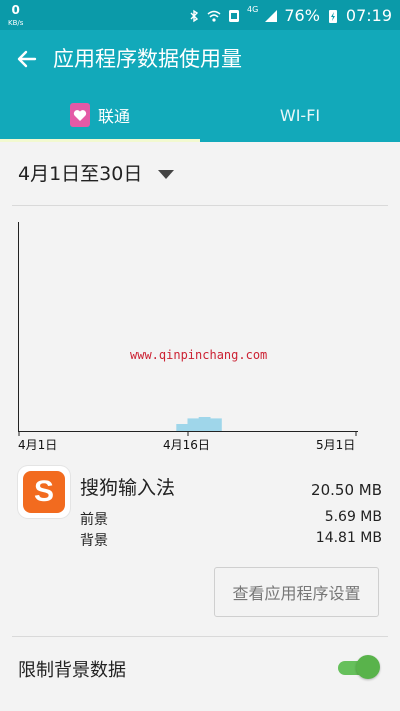 This screenshot has height=711, width=400. What do you see at coordinates (253, 9) in the screenshot?
I see `network-type: 4G` at bounding box center [253, 9].